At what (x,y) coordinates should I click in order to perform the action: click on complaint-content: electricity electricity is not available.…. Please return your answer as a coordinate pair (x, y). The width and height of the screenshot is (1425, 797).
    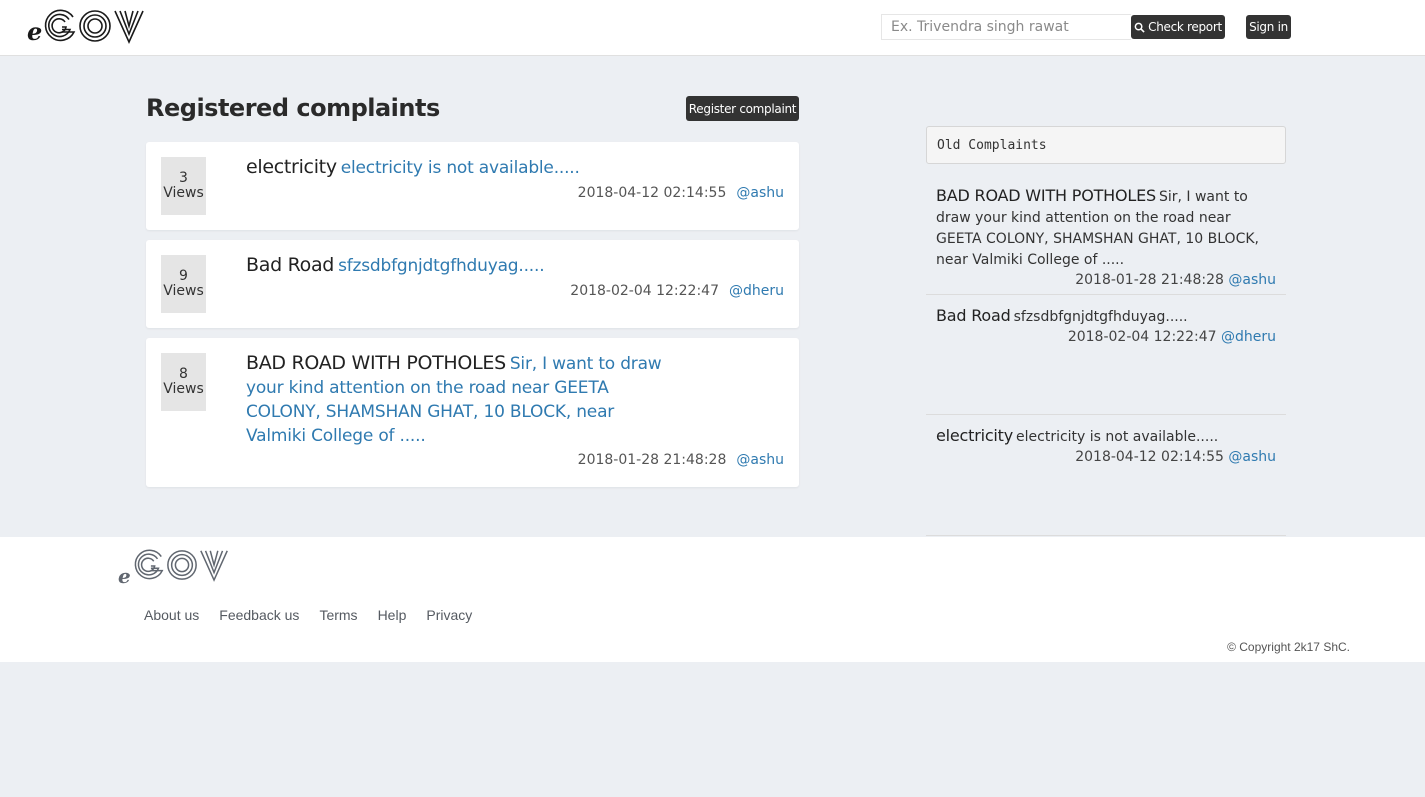
    Looking at the image, I should click on (461, 167).